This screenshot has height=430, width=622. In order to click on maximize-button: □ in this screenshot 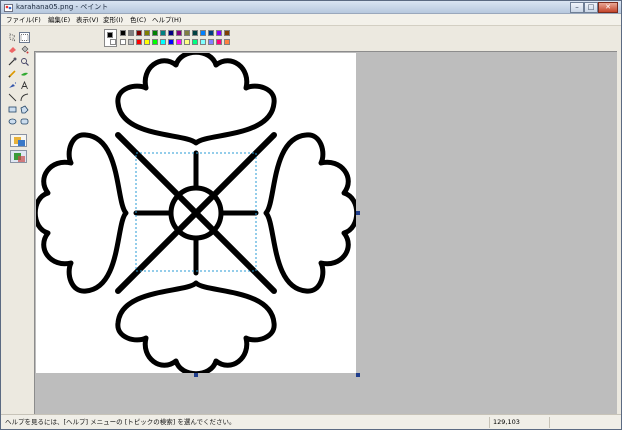, I will do `click(591, 7)`.